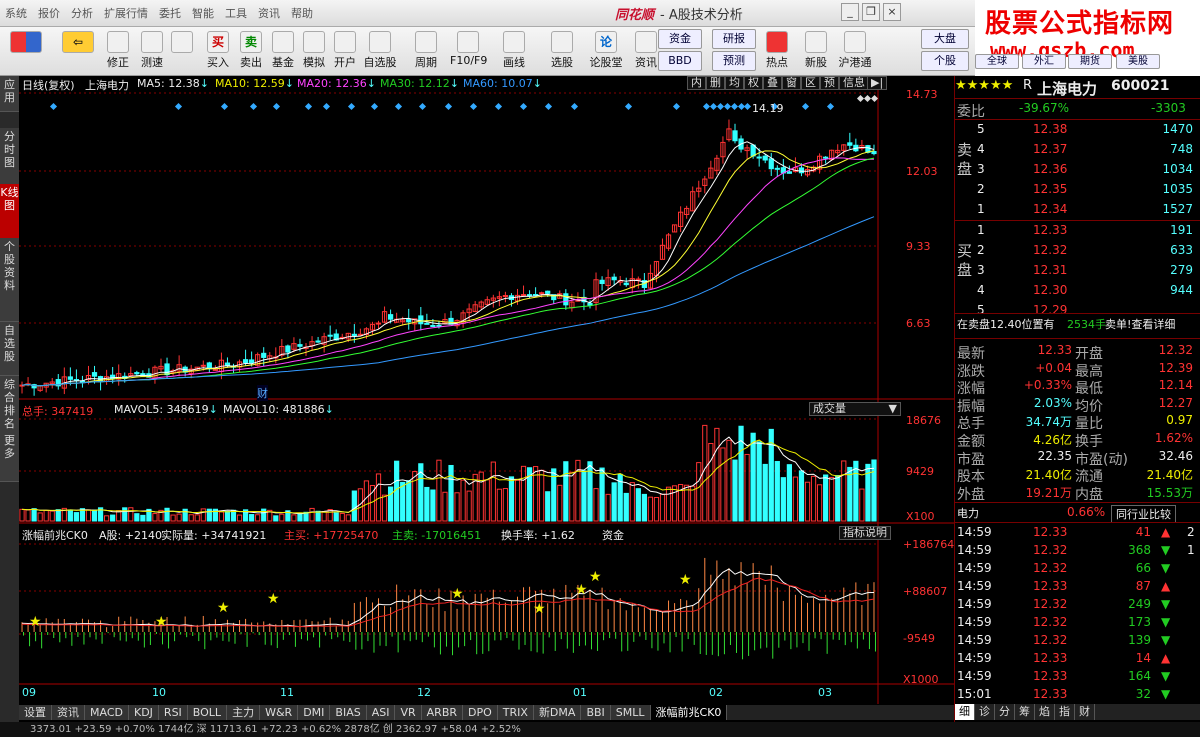 This screenshot has height=737, width=1200. What do you see at coordinates (68, 712) in the screenshot?
I see `indicator-tab-1: 资讯` at bounding box center [68, 712].